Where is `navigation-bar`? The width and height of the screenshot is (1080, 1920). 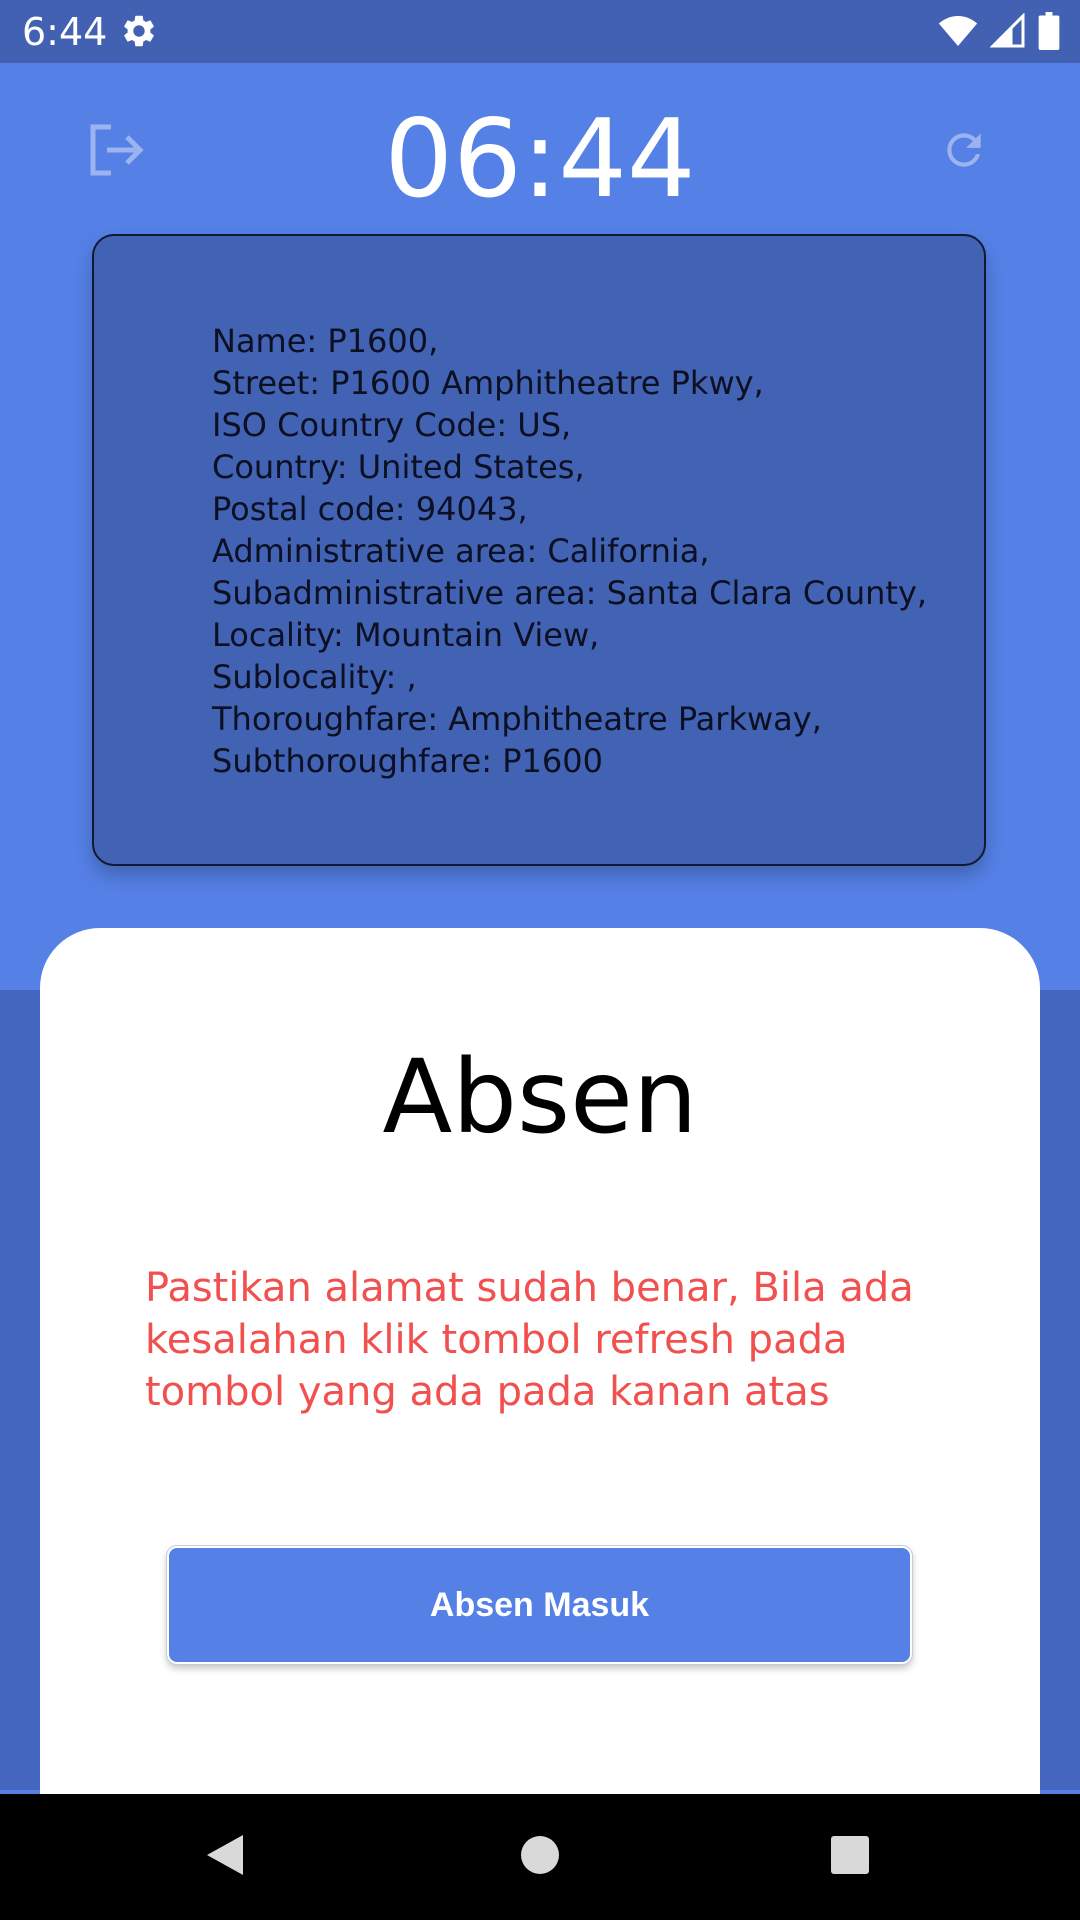
navigation-bar is located at coordinates (540, 1857).